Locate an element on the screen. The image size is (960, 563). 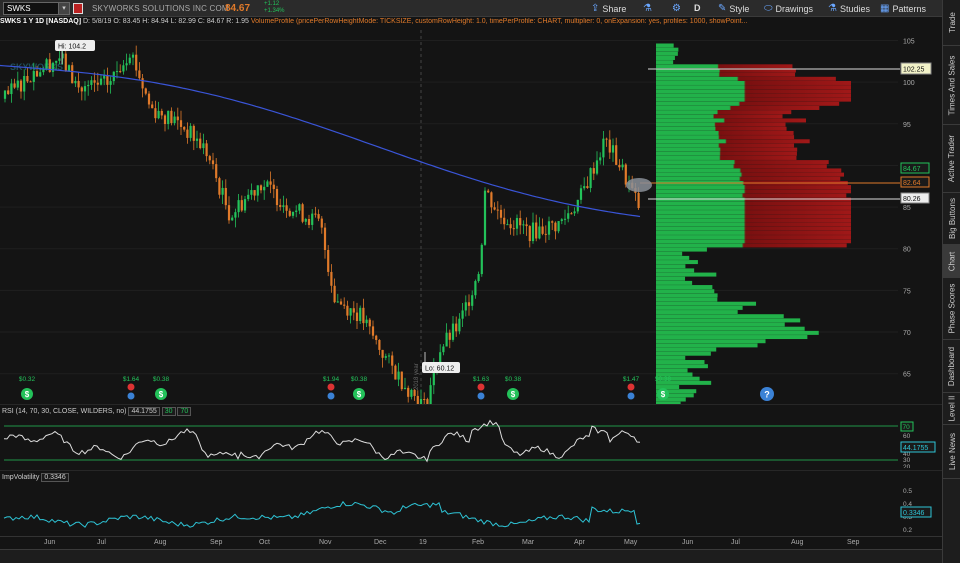
last-value: 84.67 is located at coordinates (912, 169).